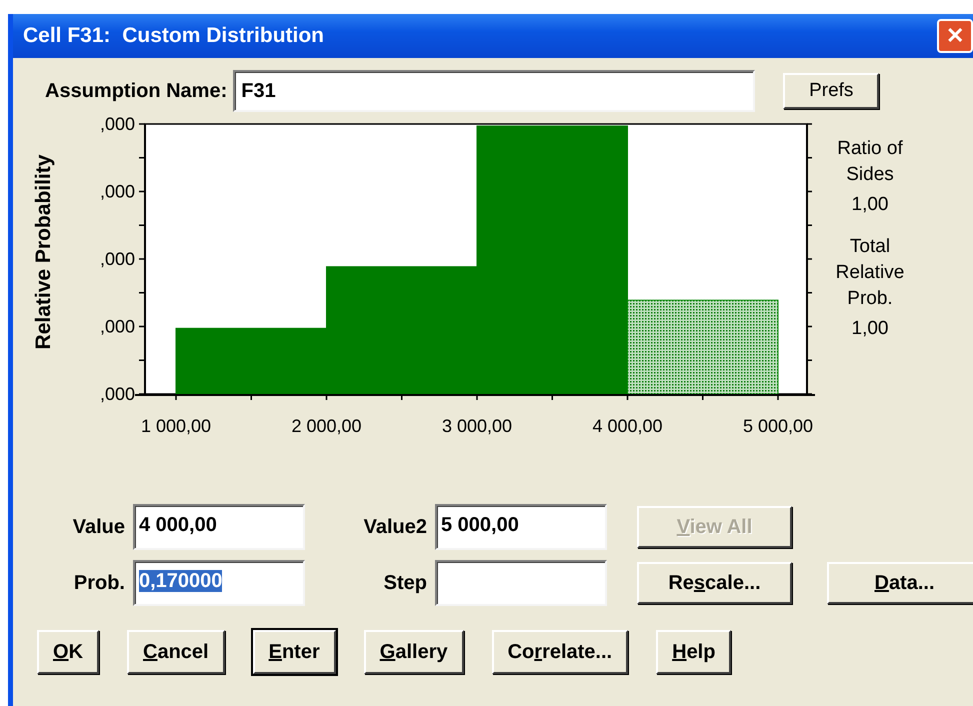 This screenshot has height=706, width=973. Describe the element at coordinates (136, 91) in the screenshot. I see `assumption-name-label: Assumption Name:` at that location.